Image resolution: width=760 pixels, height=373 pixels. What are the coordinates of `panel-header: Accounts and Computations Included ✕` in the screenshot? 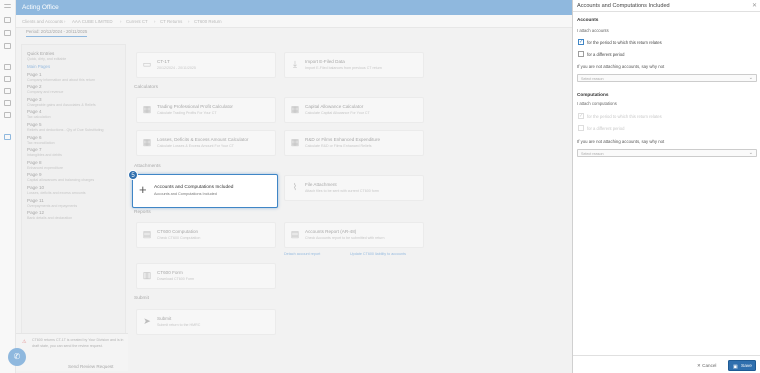 It's located at (666, 6).